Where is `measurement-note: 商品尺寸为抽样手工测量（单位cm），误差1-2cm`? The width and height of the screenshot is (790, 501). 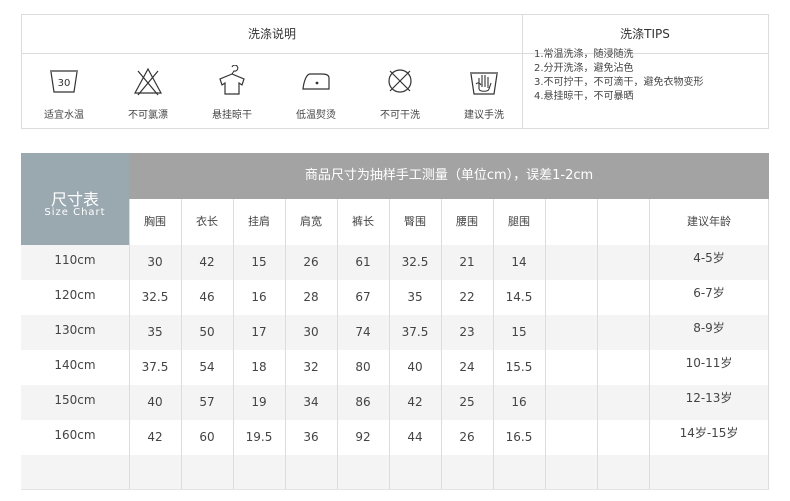 measurement-note: 商品尺寸为抽样手工测量（单位cm），误差1-2cm is located at coordinates (449, 176).